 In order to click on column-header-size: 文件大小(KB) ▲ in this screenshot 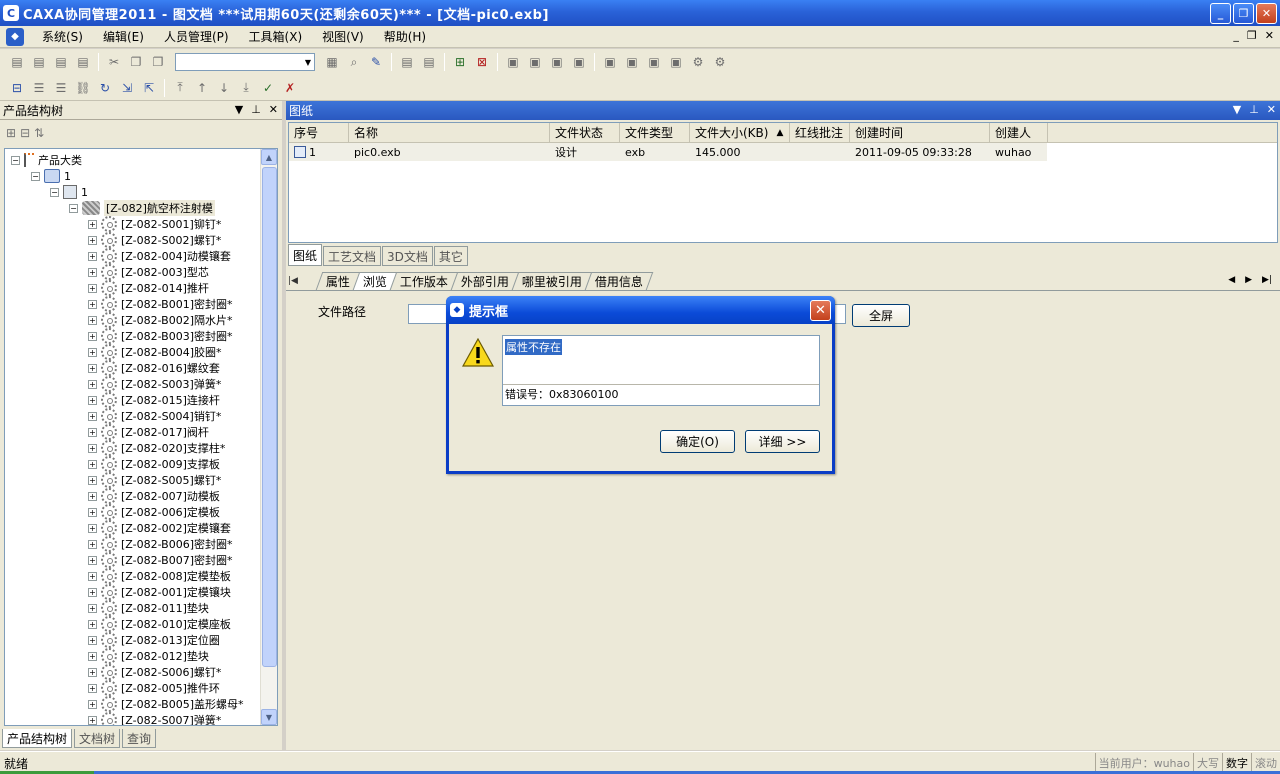, I will do `click(740, 132)`.